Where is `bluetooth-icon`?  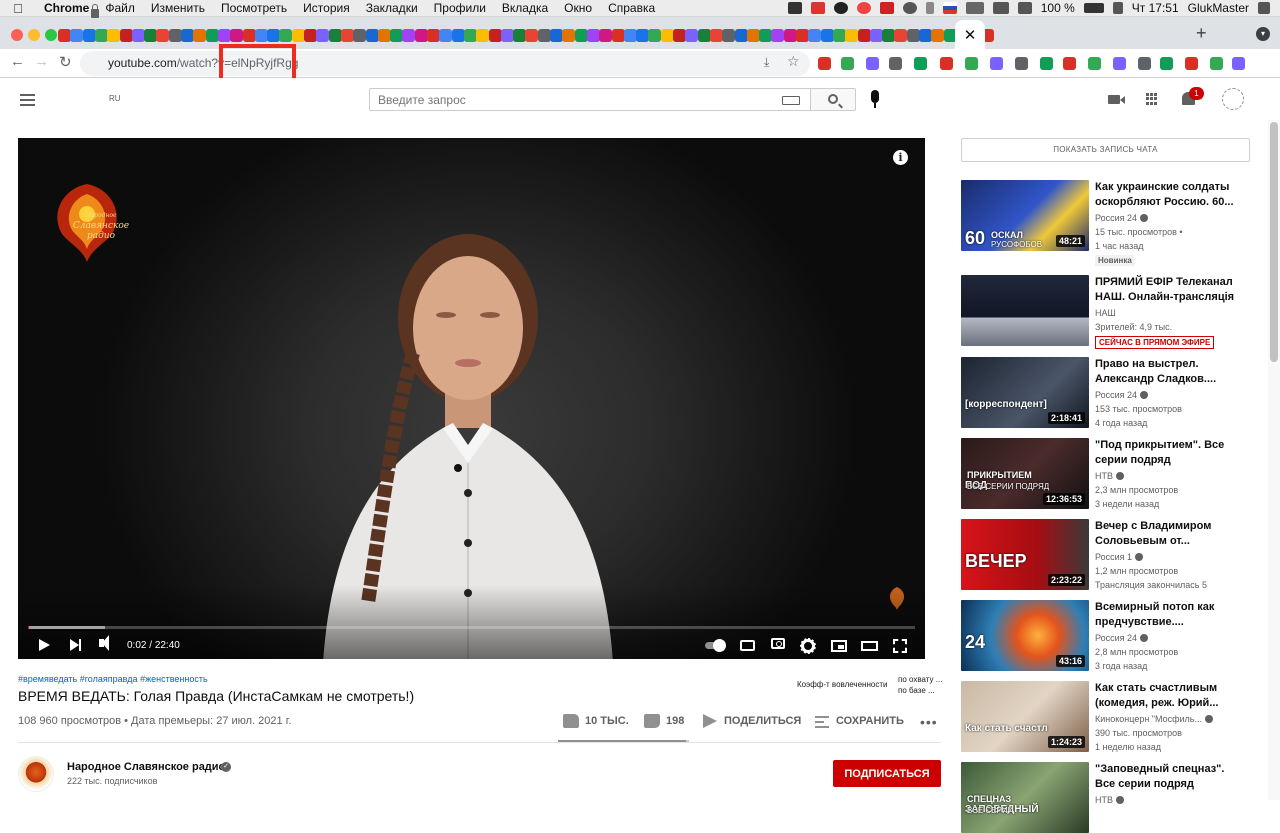
bluetooth-icon is located at coordinates (929, 8).